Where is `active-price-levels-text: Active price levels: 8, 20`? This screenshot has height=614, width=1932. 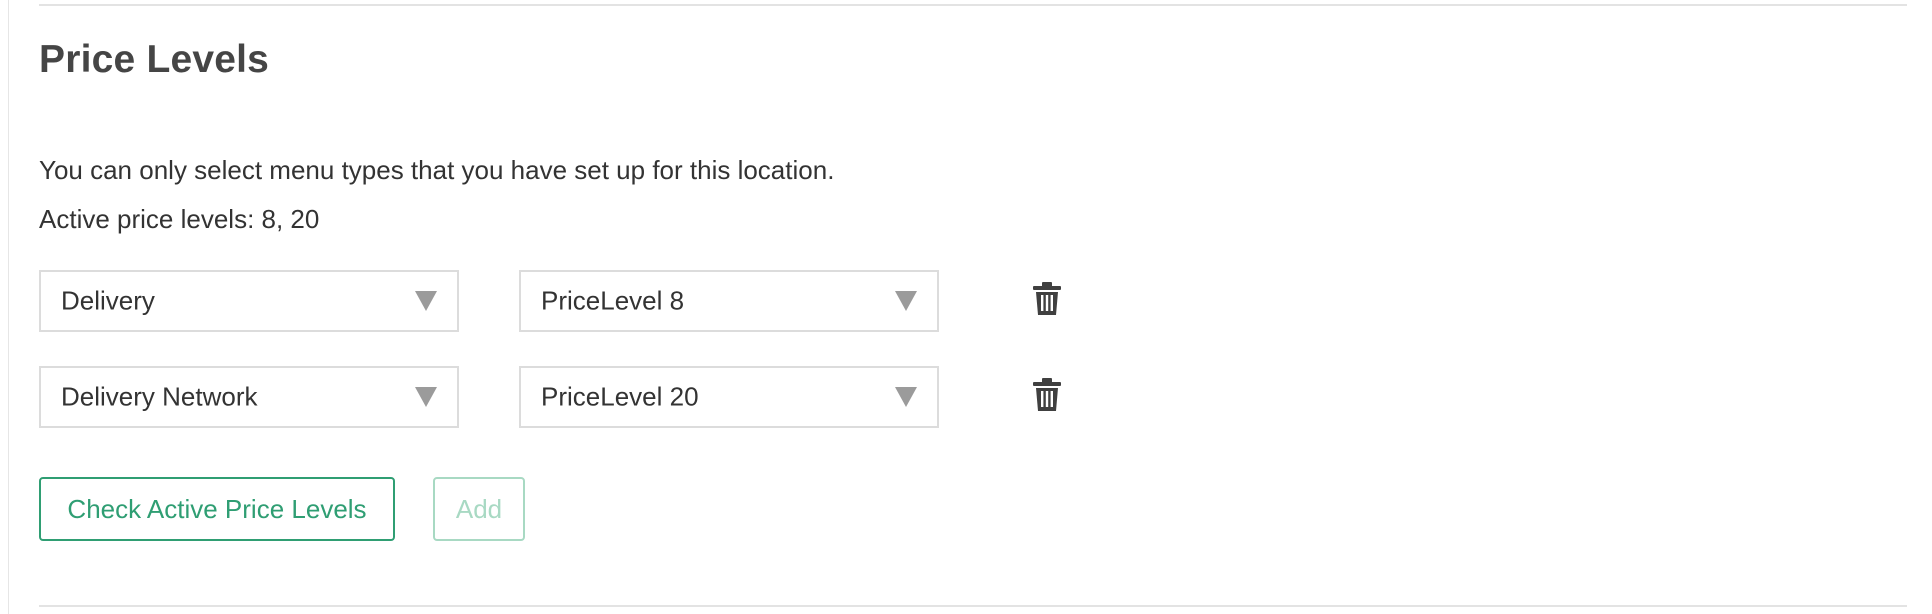
active-price-levels-text: Active price levels: 8, 20 is located at coordinates (179, 219).